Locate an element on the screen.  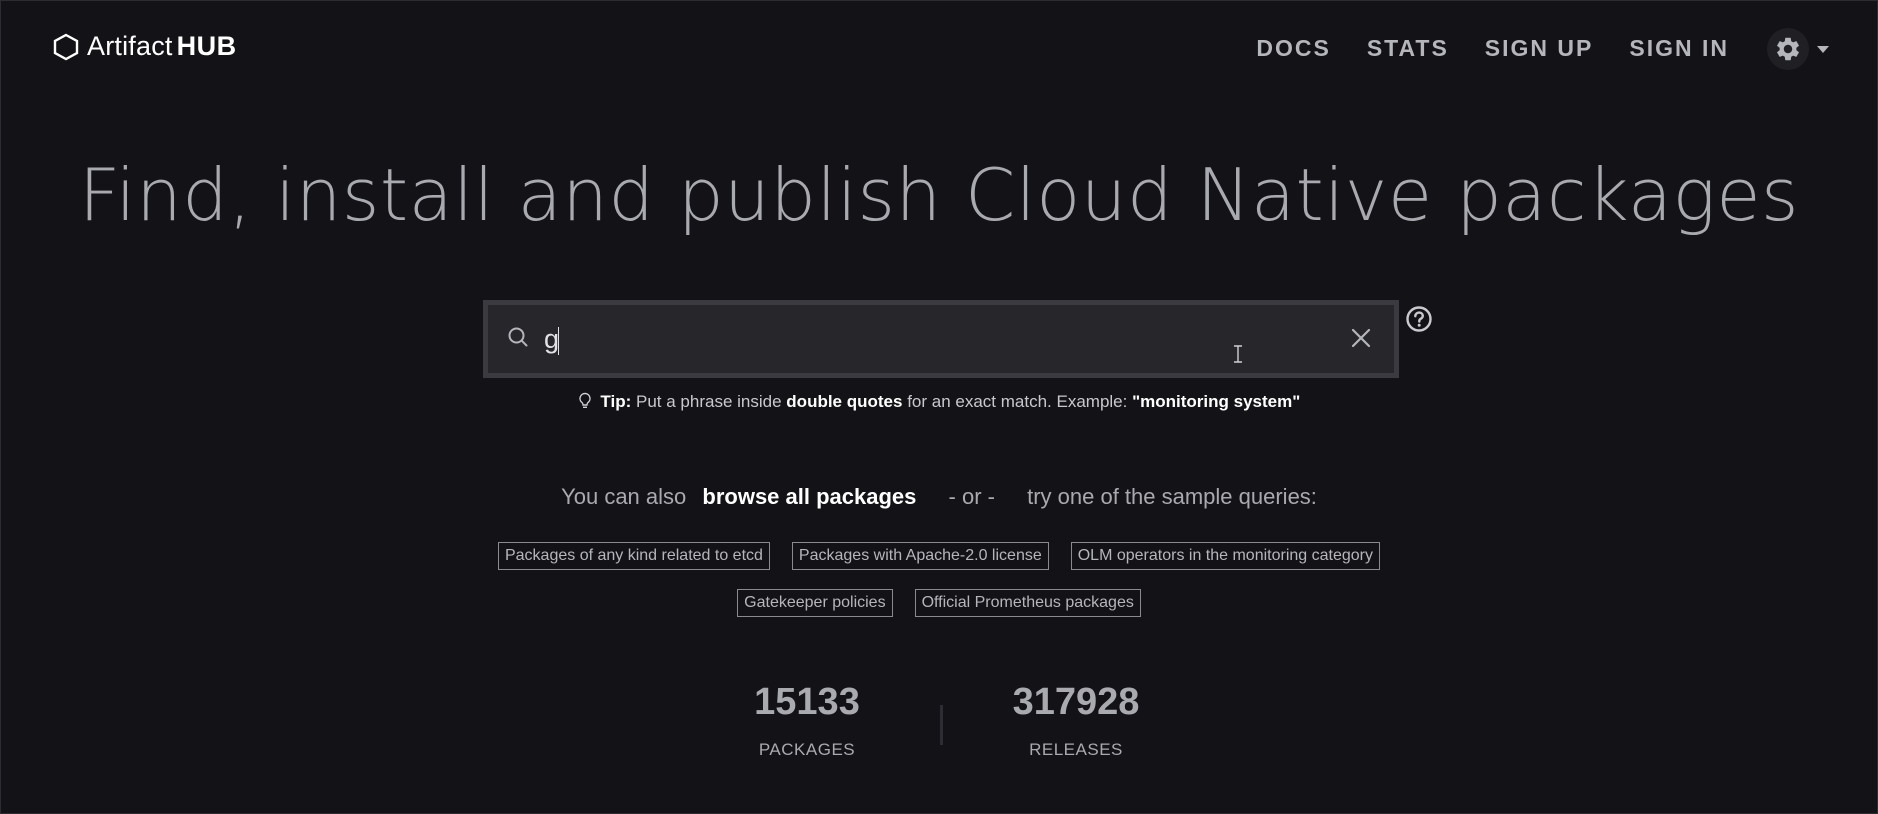
search-box is located at coordinates (941, 339).